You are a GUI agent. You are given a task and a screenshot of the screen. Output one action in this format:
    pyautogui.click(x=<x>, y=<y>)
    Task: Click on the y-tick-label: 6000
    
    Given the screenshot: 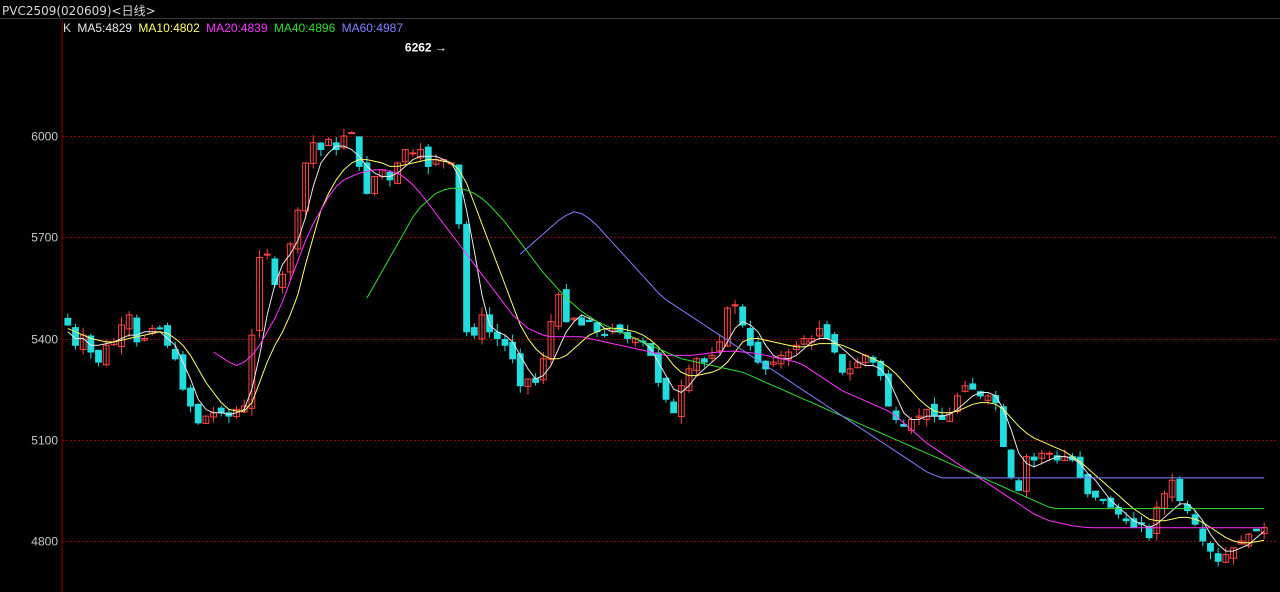 What is the action you would take?
    pyautogui.click(x=44, y=137)
    